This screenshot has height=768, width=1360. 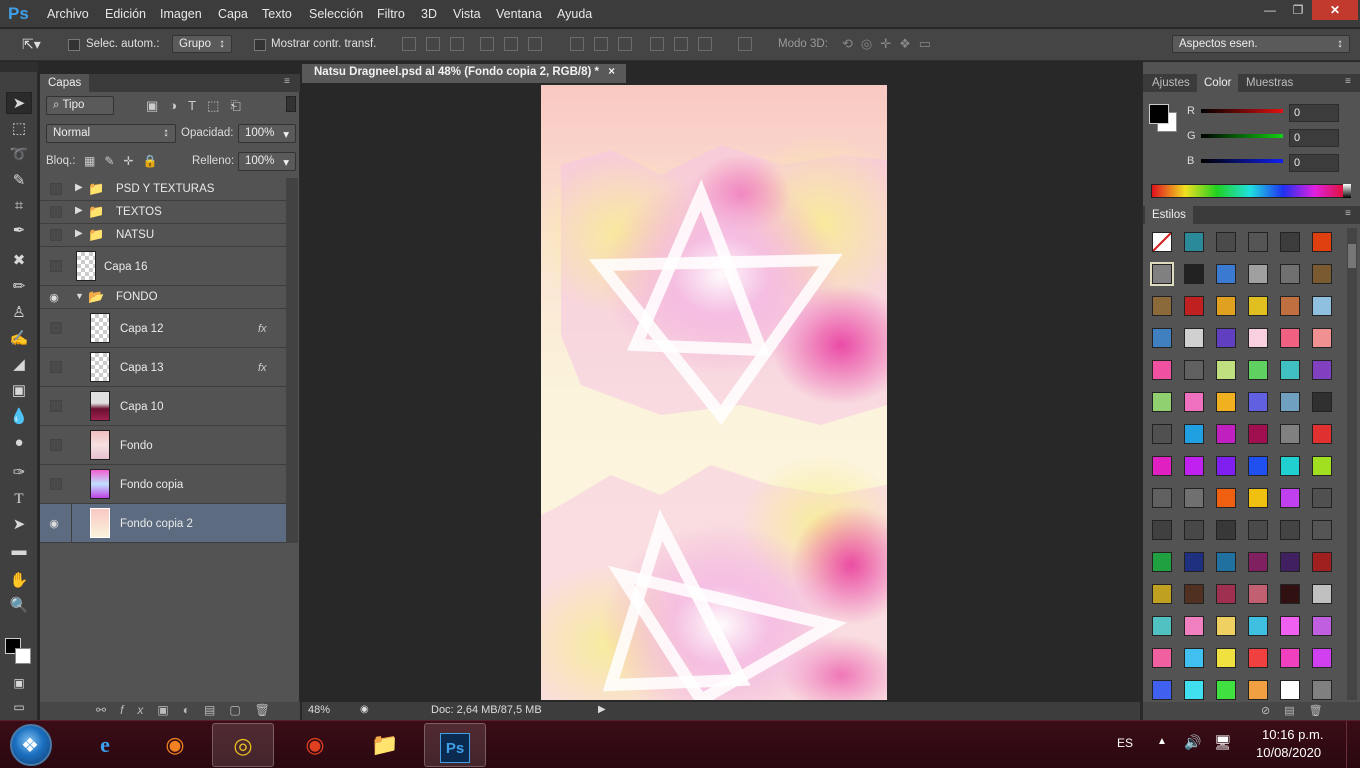 I want to click on marquee-tool-icon: ⬚, so click(x=19, y=129).